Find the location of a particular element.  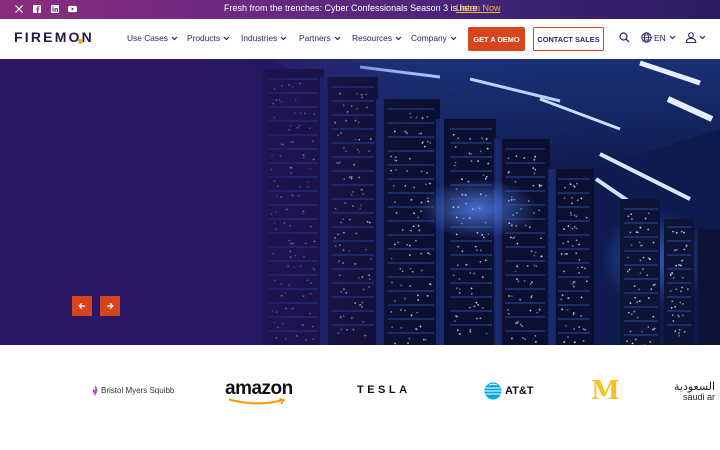

att-label: AT&T is located at coordinates (519, 391).